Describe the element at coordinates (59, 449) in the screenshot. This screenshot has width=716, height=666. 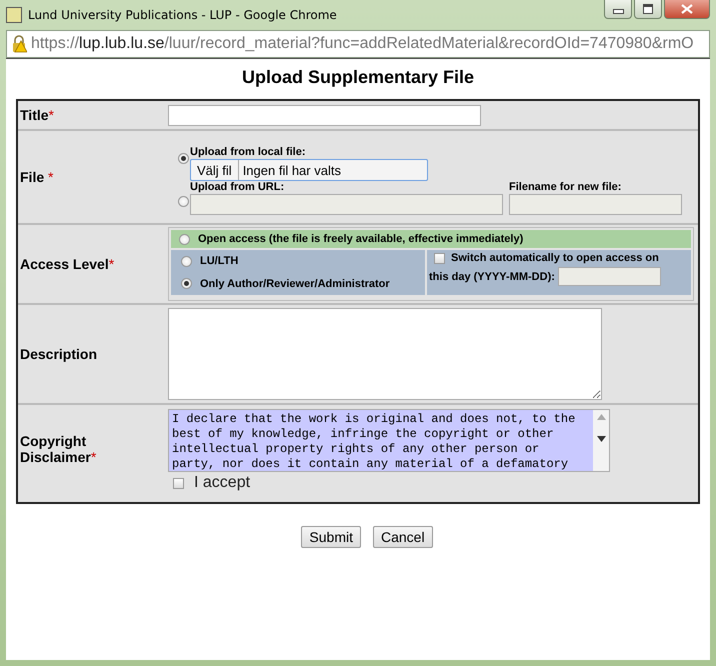
I see `field-label: Copyright Disclaimer*` at that location.